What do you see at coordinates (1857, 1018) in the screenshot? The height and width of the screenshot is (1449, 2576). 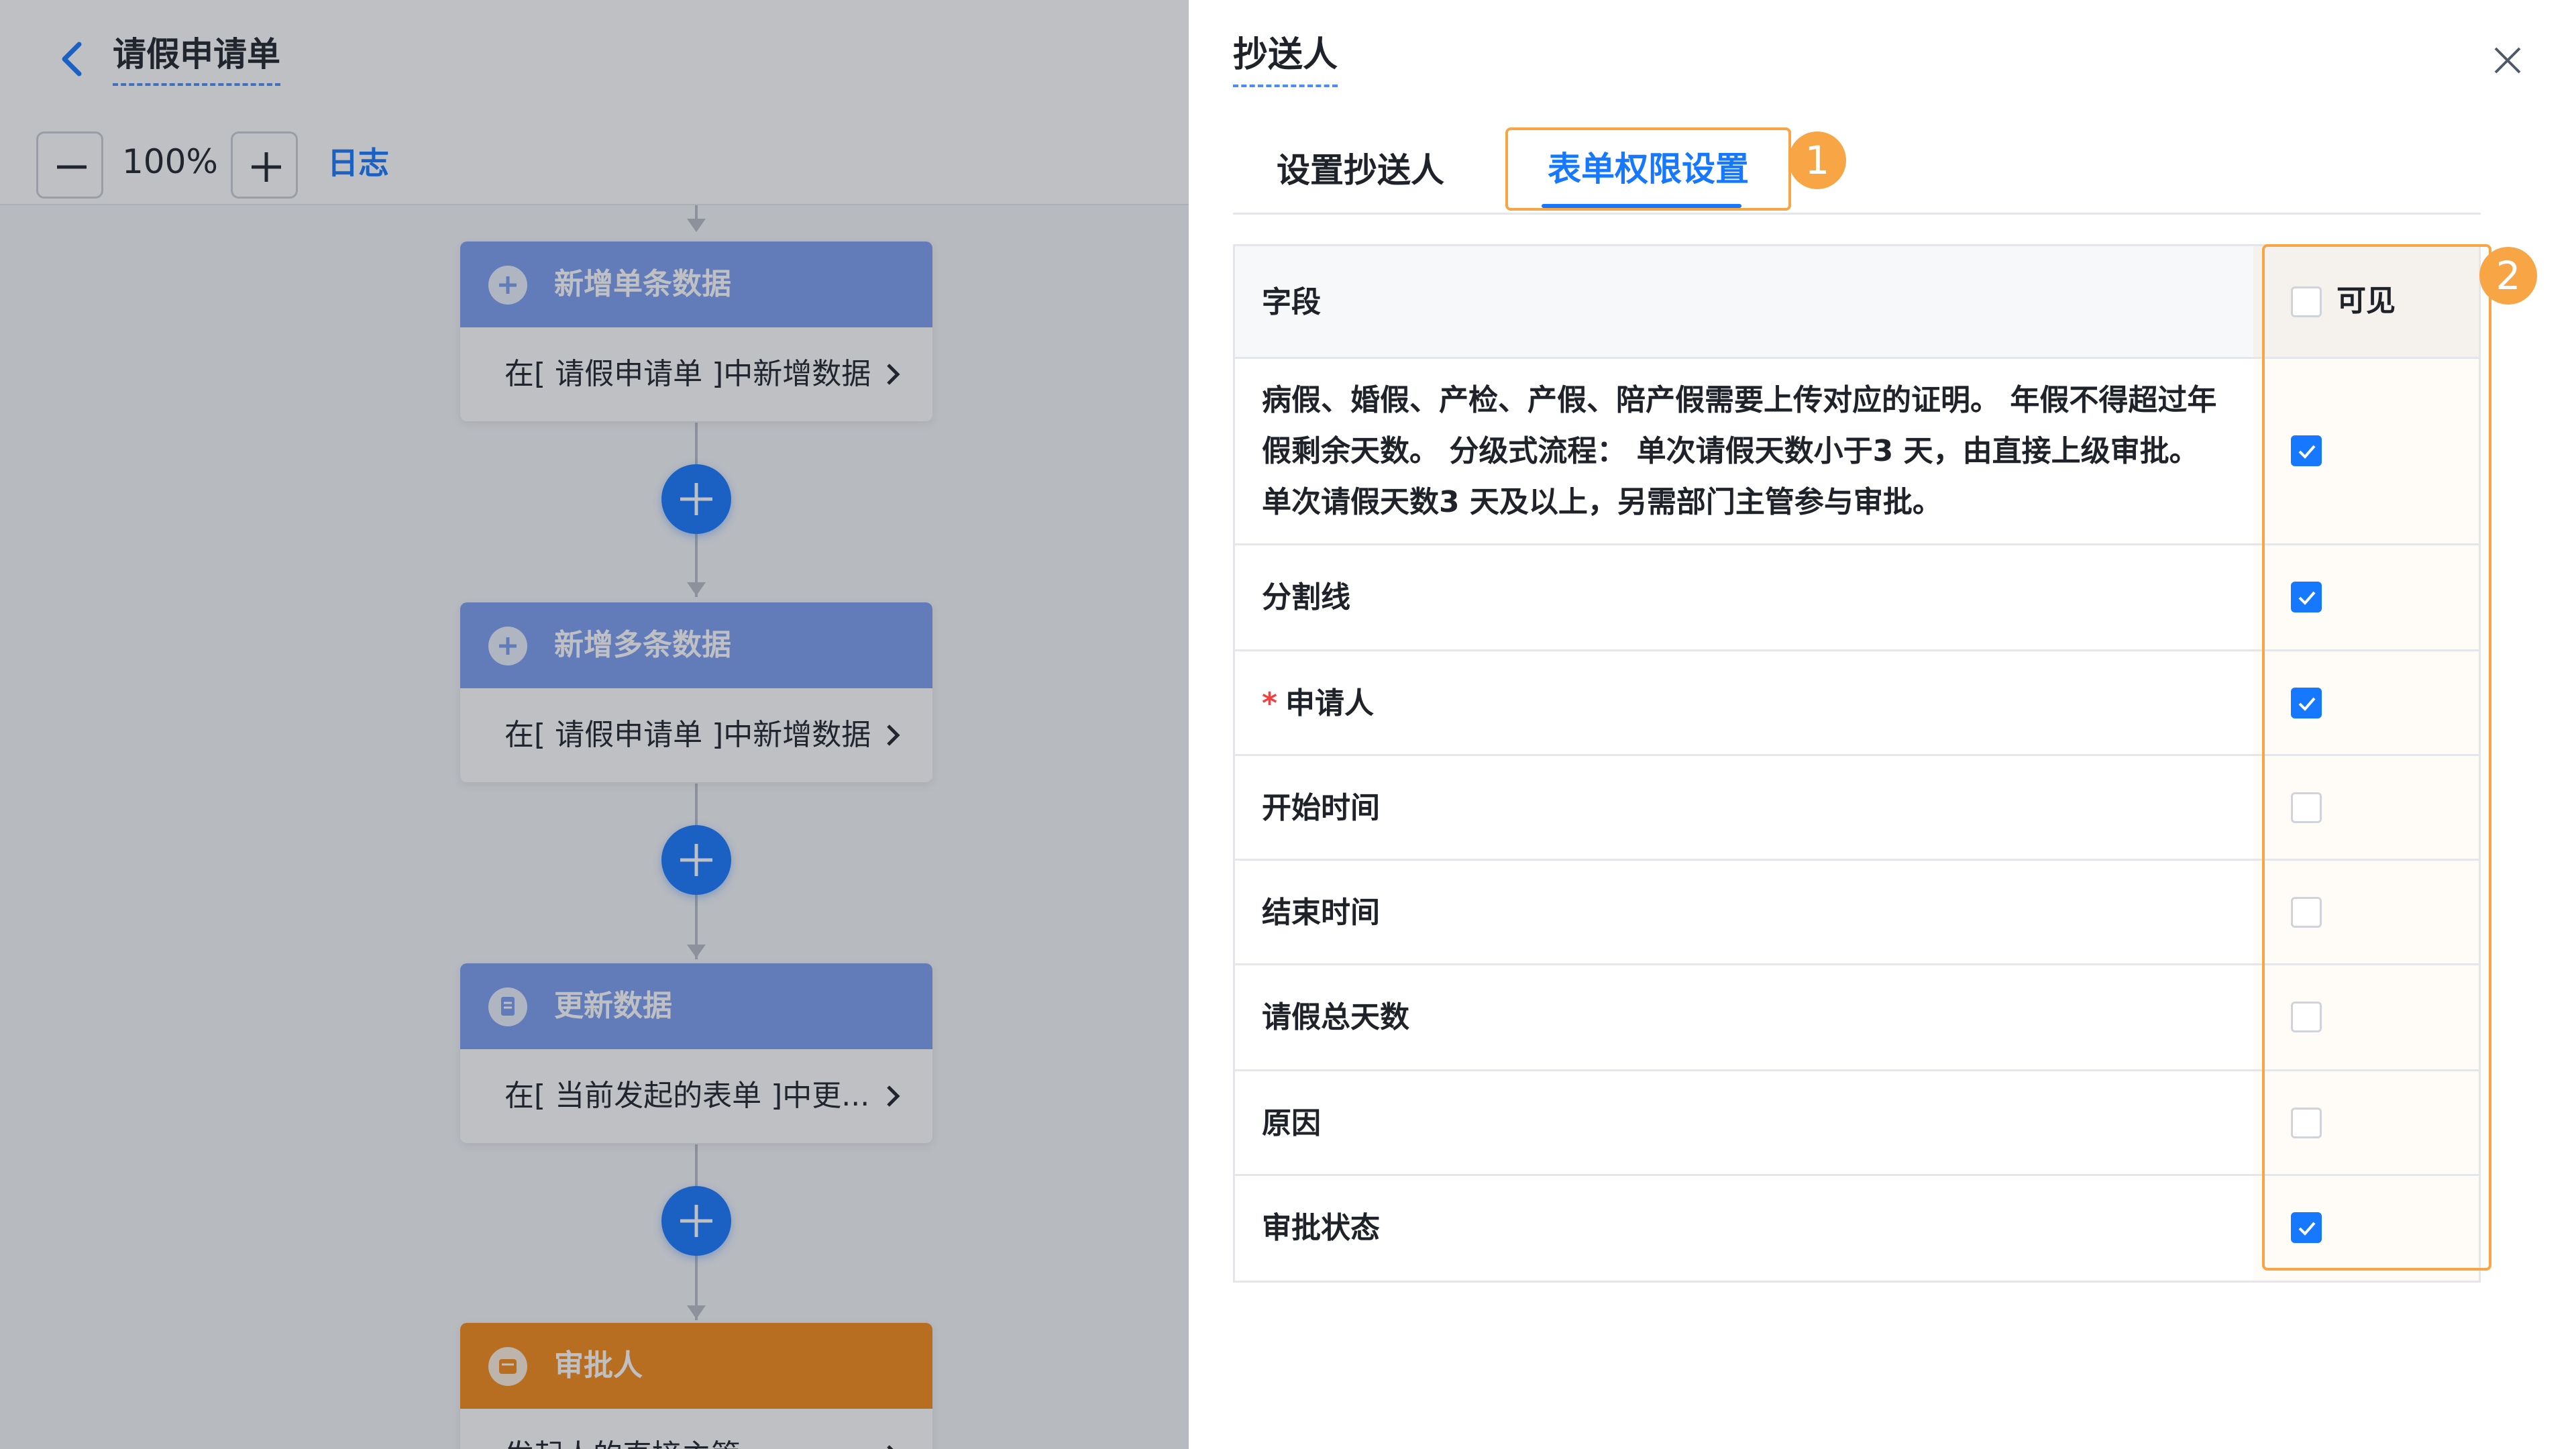 I see `table-row: 请假总天数` at bounding box center [1857, 1018].